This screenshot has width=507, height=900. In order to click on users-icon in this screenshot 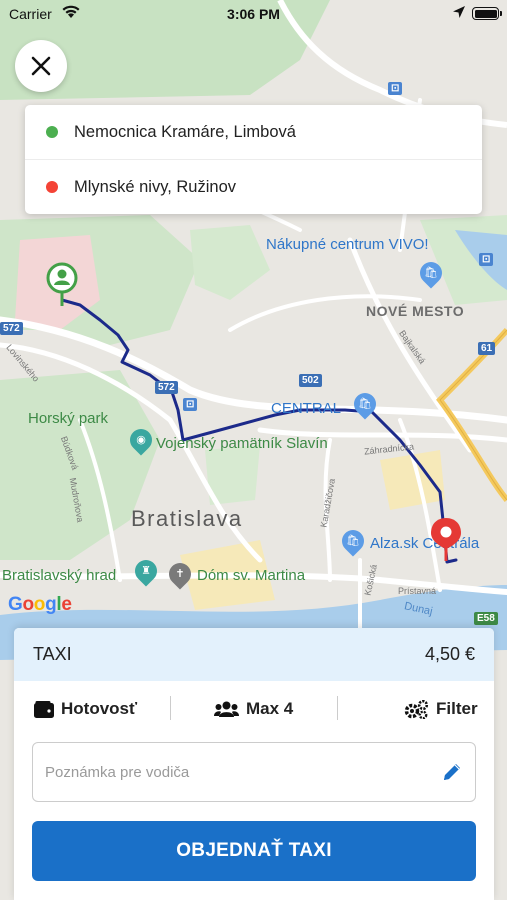, I will do `click(226, 709)`.